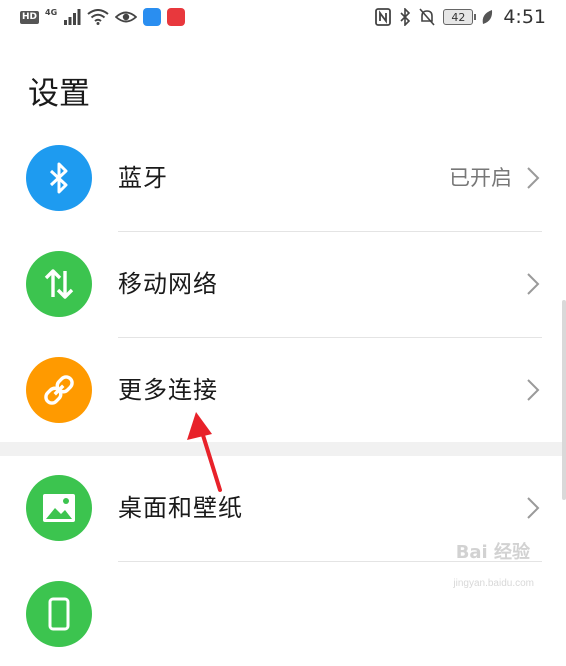 The height and width of the screenshot is (666, 566). Describe the element at coordinates (493, 583) in the screenshot. I see `watermark-url: jingyan.baidu.com` at that location.